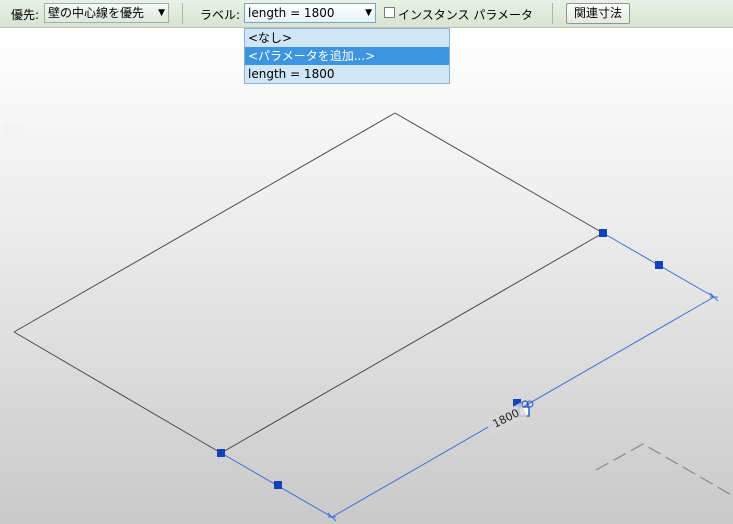 The height and width of the screenshot is (524, 733). I want to click on priority-combo: 壁の中心線を優先 ▼, so click(106, 13).